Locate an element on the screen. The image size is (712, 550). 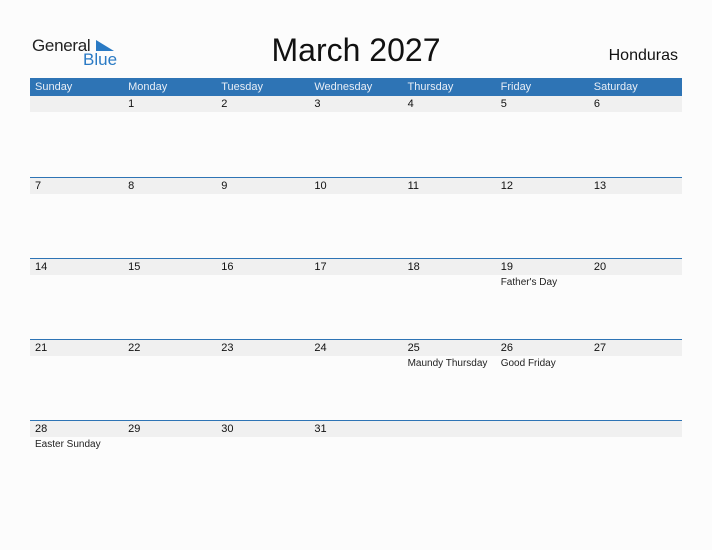
day-number: 30 is located at coordinates (227, 429).